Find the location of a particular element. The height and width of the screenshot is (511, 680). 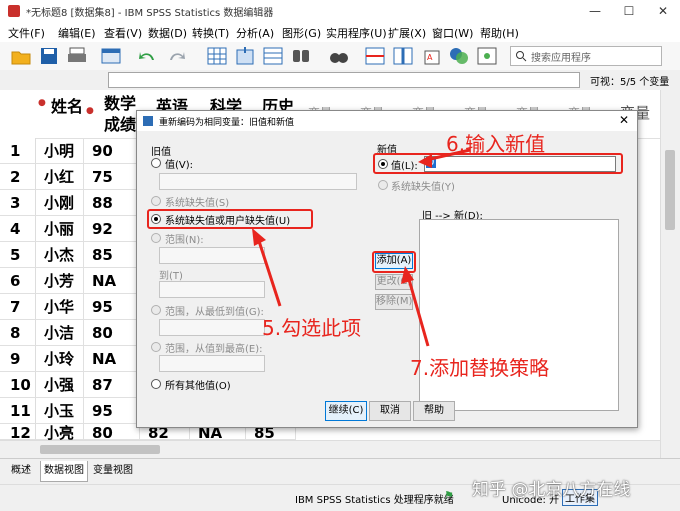

arrow-step7 is located at coordinates (418, 311).